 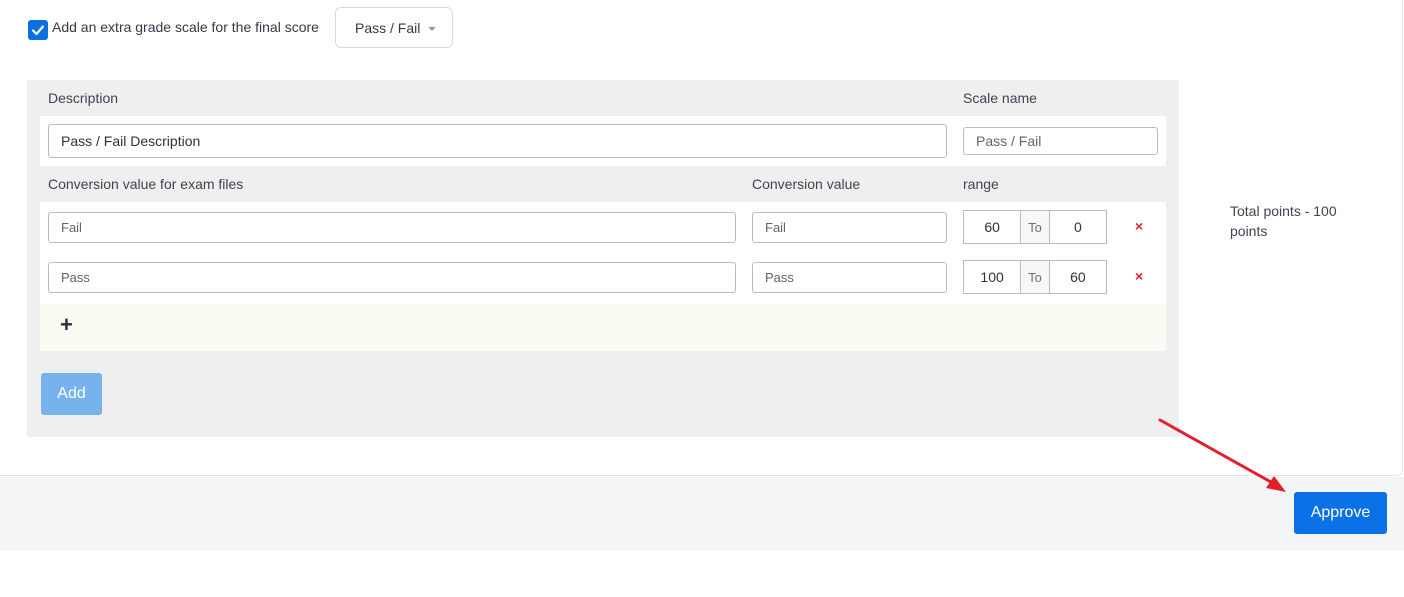 What do you see at coordinates (392, 277) in the screenshot?
I see `file-value-input: Pass` at bounding box center [392, 277].